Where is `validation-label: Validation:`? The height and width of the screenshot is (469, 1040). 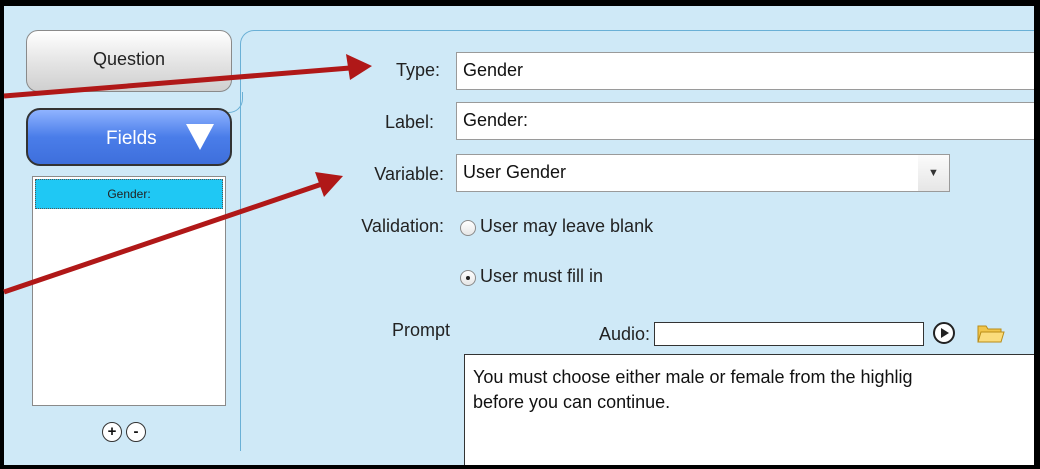 validation-label: Validation: is located at coordinates (402, 226).